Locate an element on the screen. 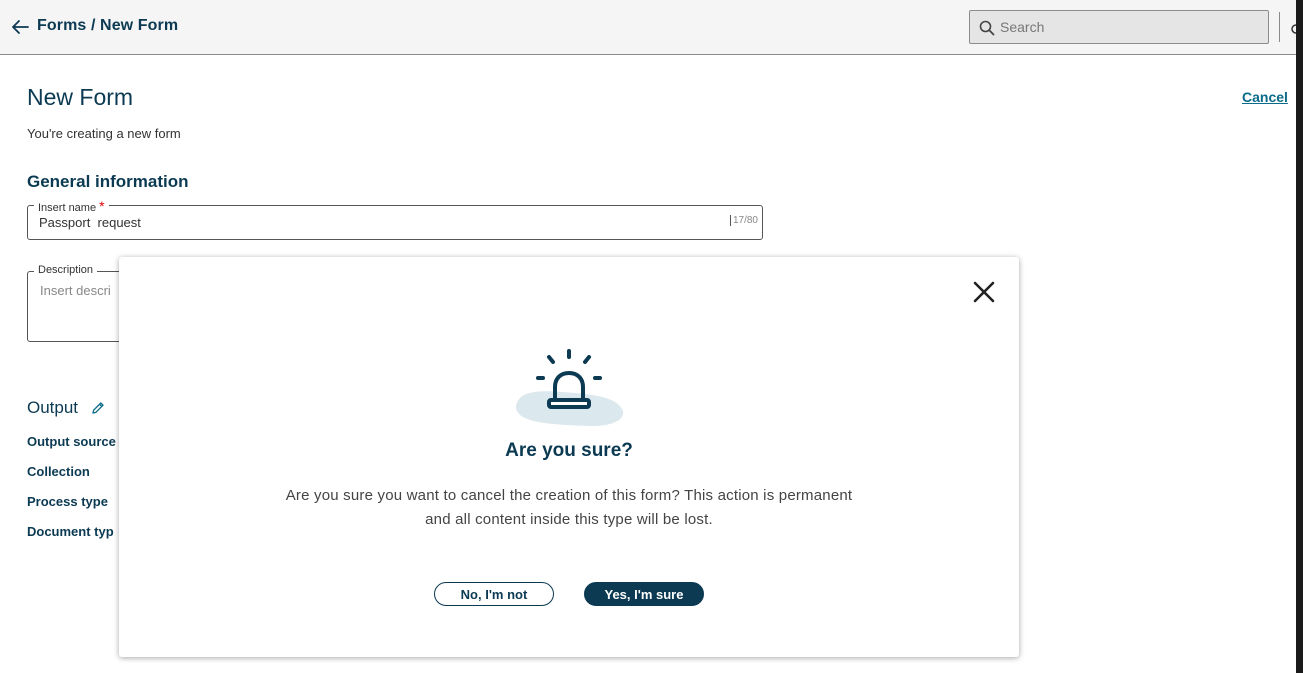 The width and height of the screenshot is (1303, 673). output-source-label: Output source is located at coordinates (71, 441).